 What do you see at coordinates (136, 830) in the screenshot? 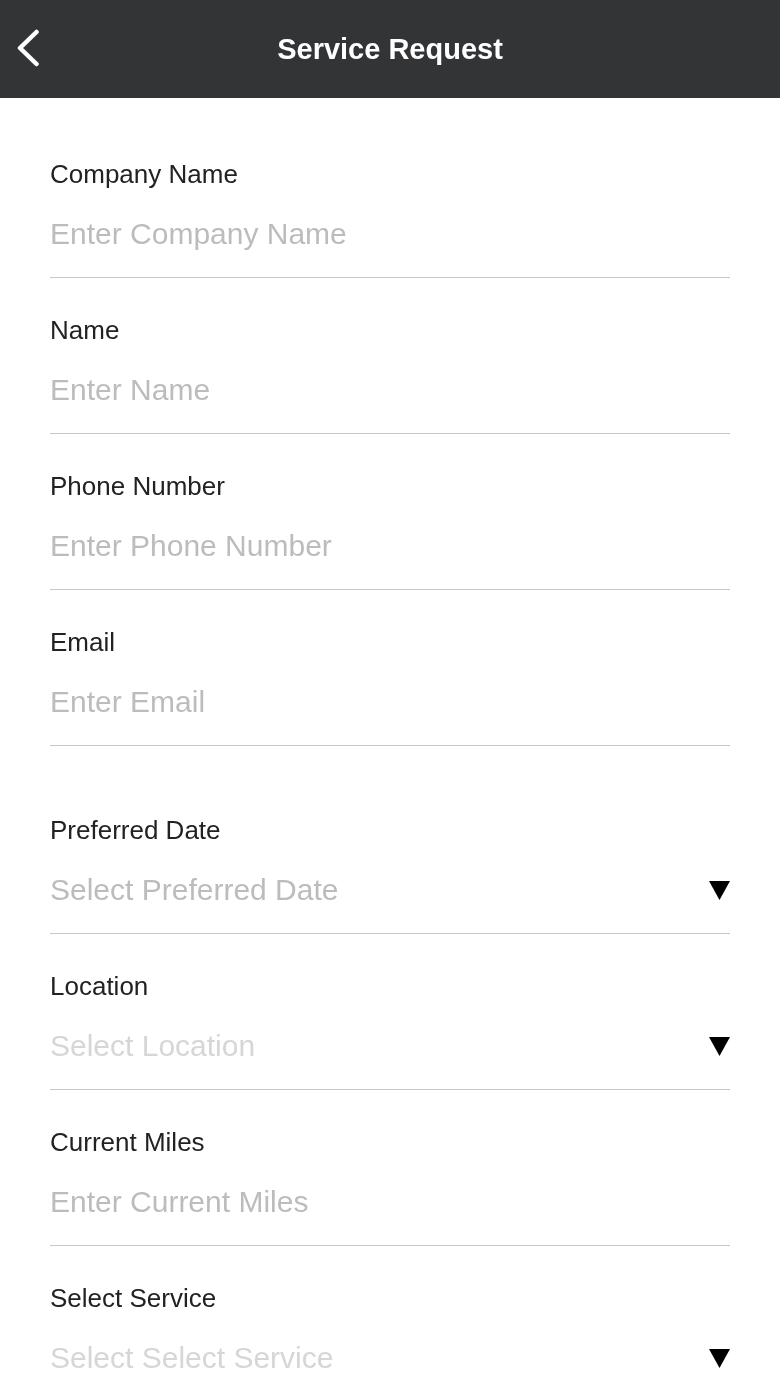
I see `field-label: Preferred Date` at bounding box center [136, 830].